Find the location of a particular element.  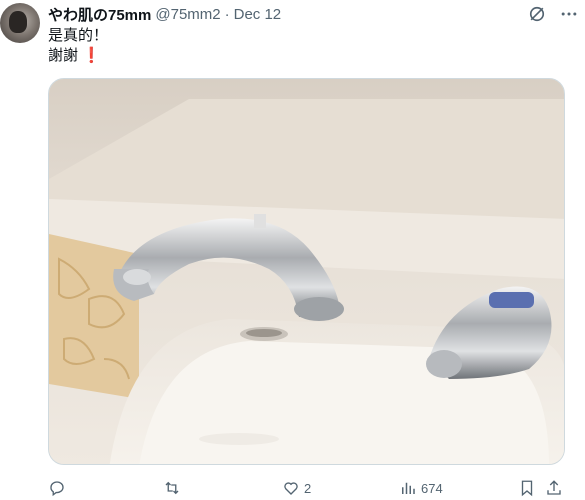

tweet-text-line-1: 是真的！ is located at coordinates (78, 35).